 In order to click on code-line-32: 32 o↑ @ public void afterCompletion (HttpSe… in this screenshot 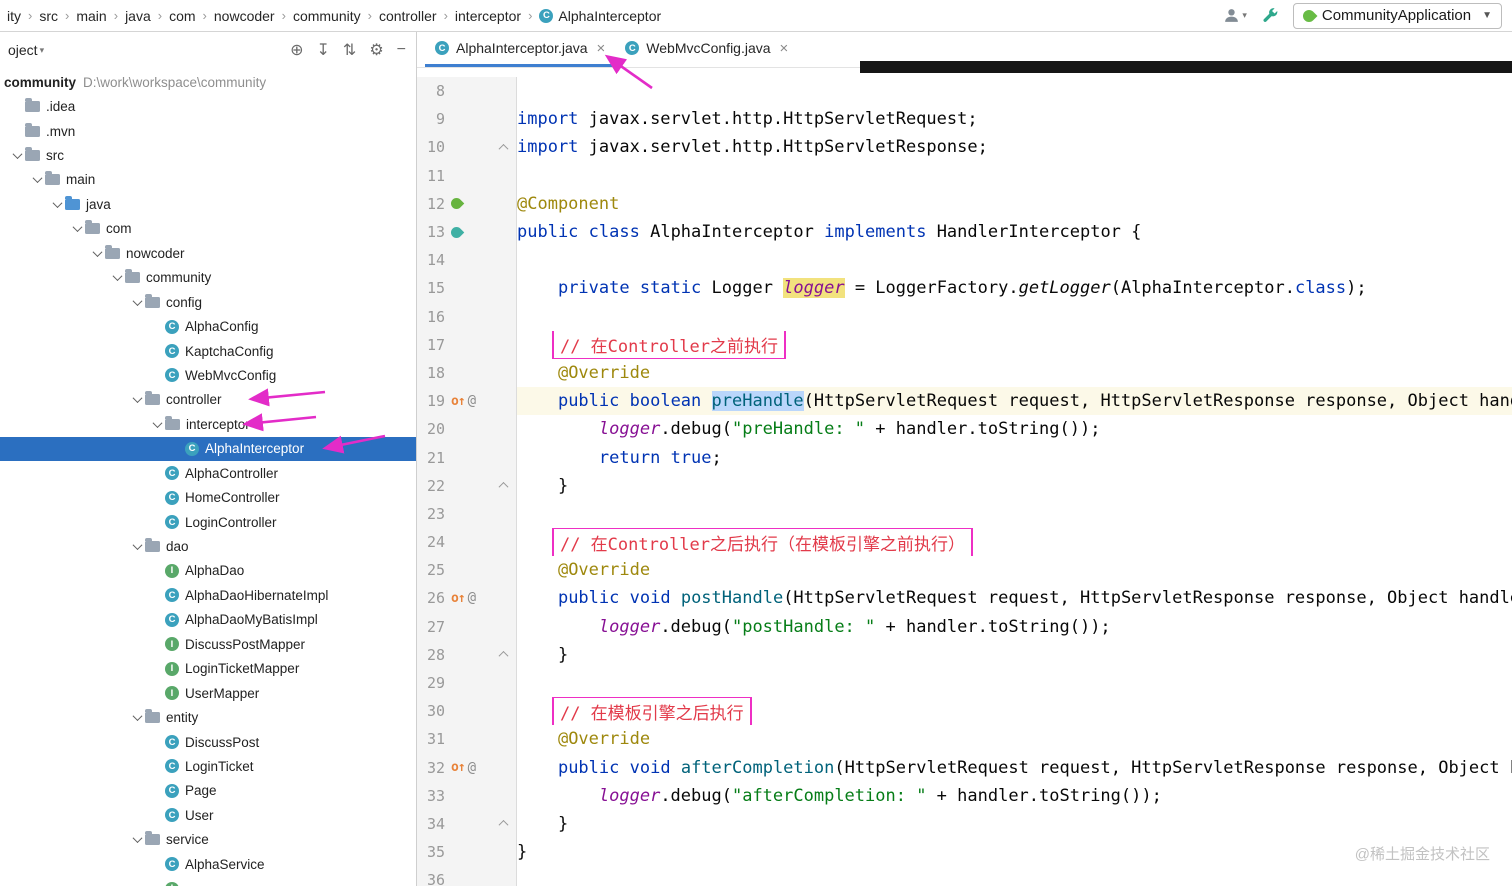, I will do `click(964, 767)`.